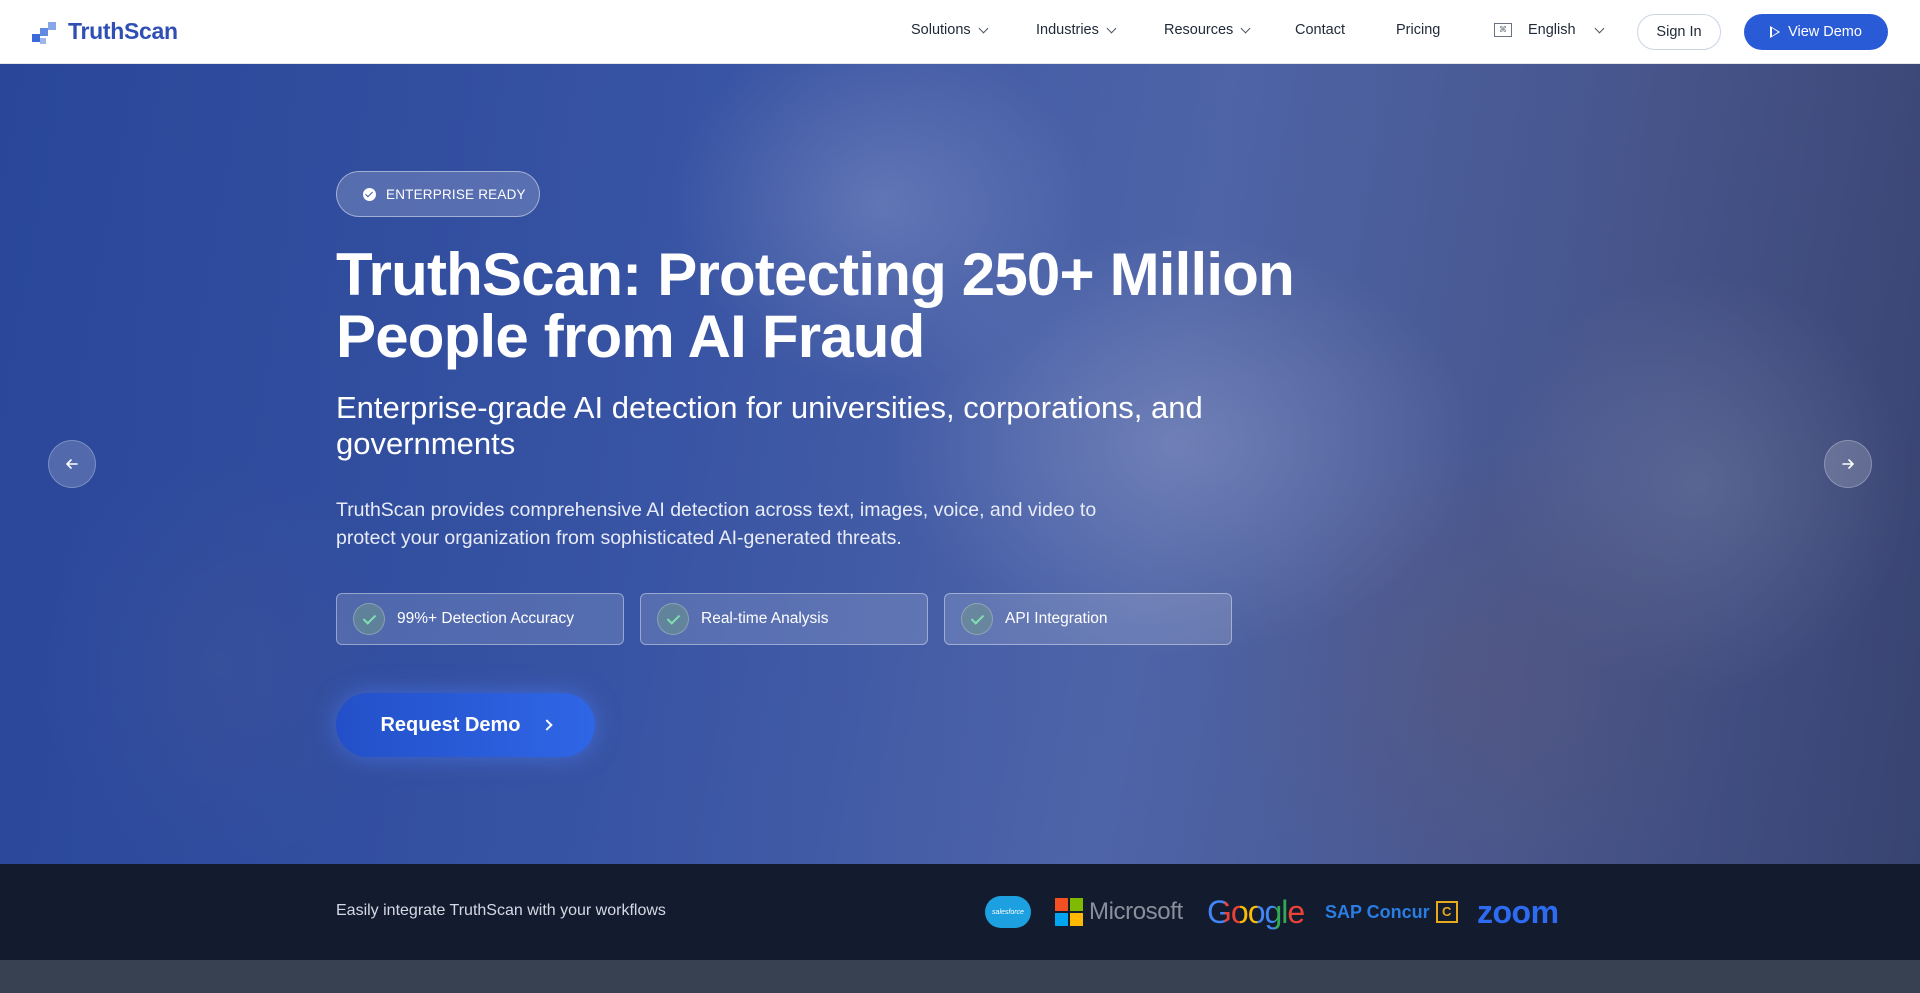  Describe the element at coordinates (1199, 30) in the screenshot. I see `nav-resources-label: Resources` at that location.